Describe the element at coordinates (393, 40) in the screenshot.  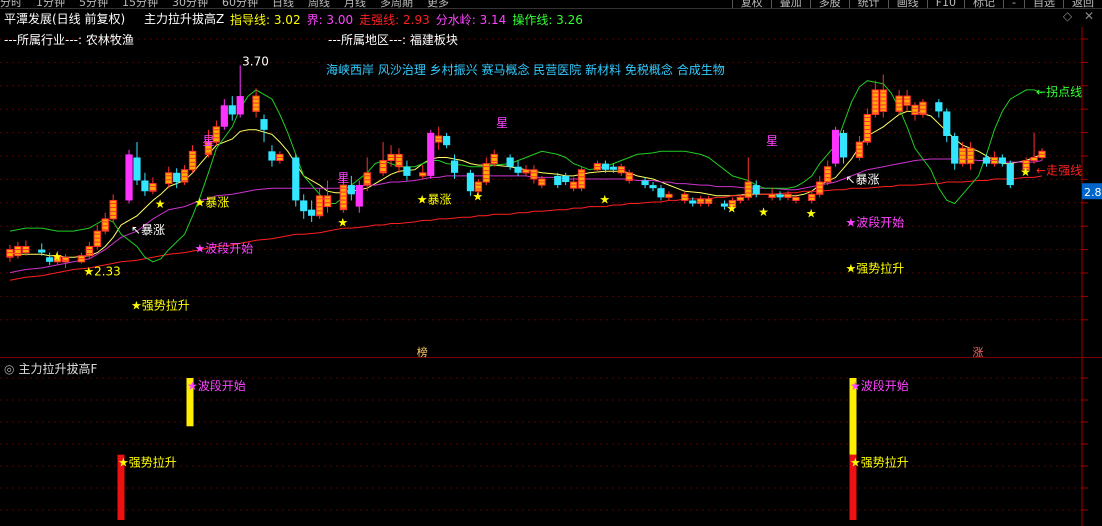
I see `region-info: ---所属地区---: 福建板块` at that location.